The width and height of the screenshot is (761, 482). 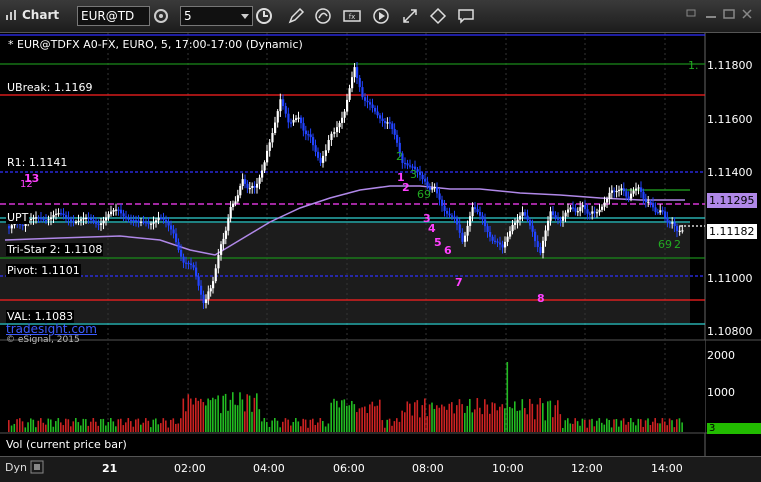 What do you see at coordinates (721, 355) in the screenshot?
I see `volume-tick: 2000` at bounding box center [721, 355].